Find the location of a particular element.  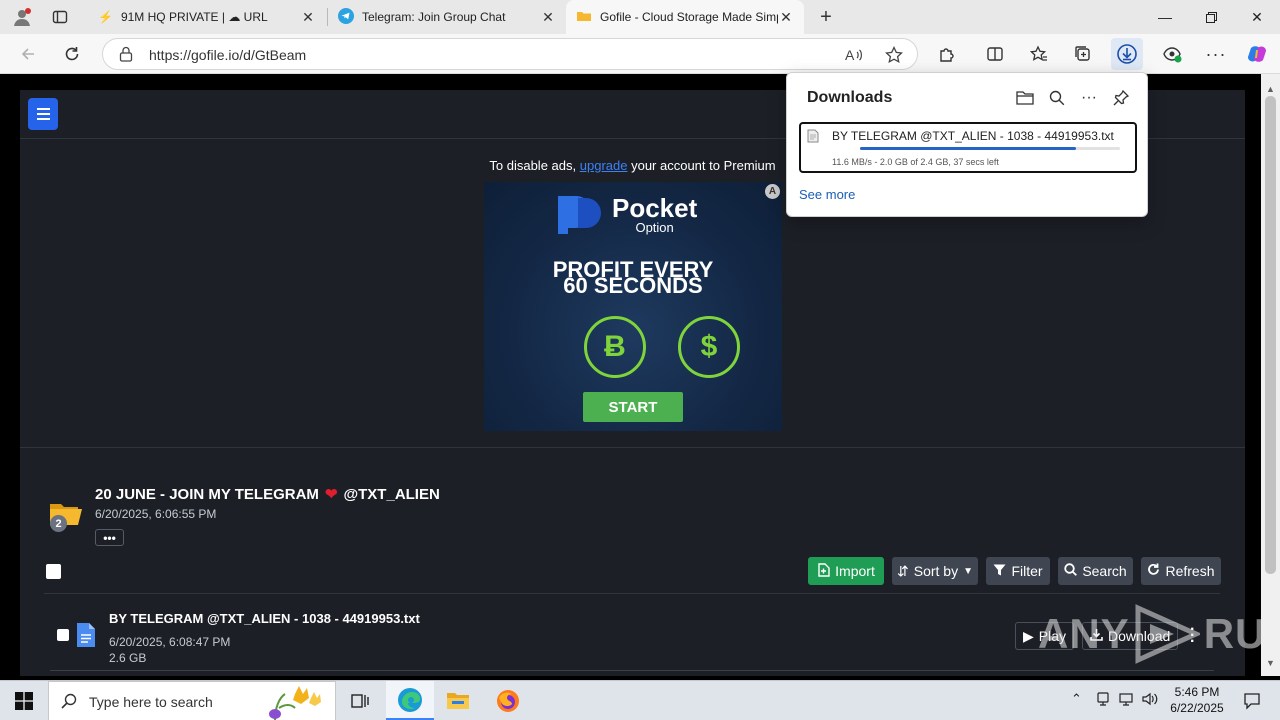

minimize-icon: — is located at coordinates (1165, 17).